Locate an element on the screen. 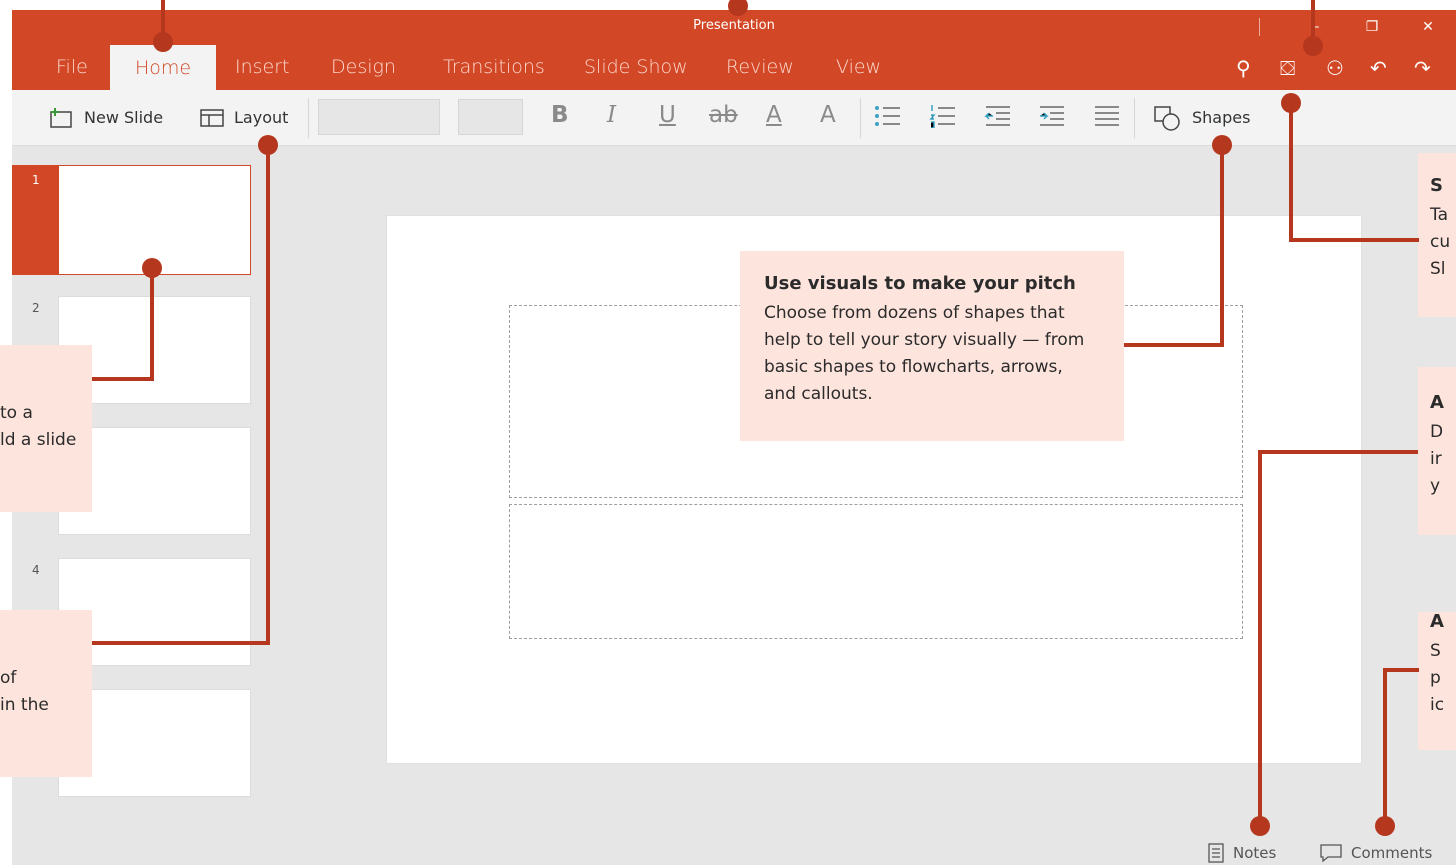  callout-line: D is located at coordinates (1437, 432).